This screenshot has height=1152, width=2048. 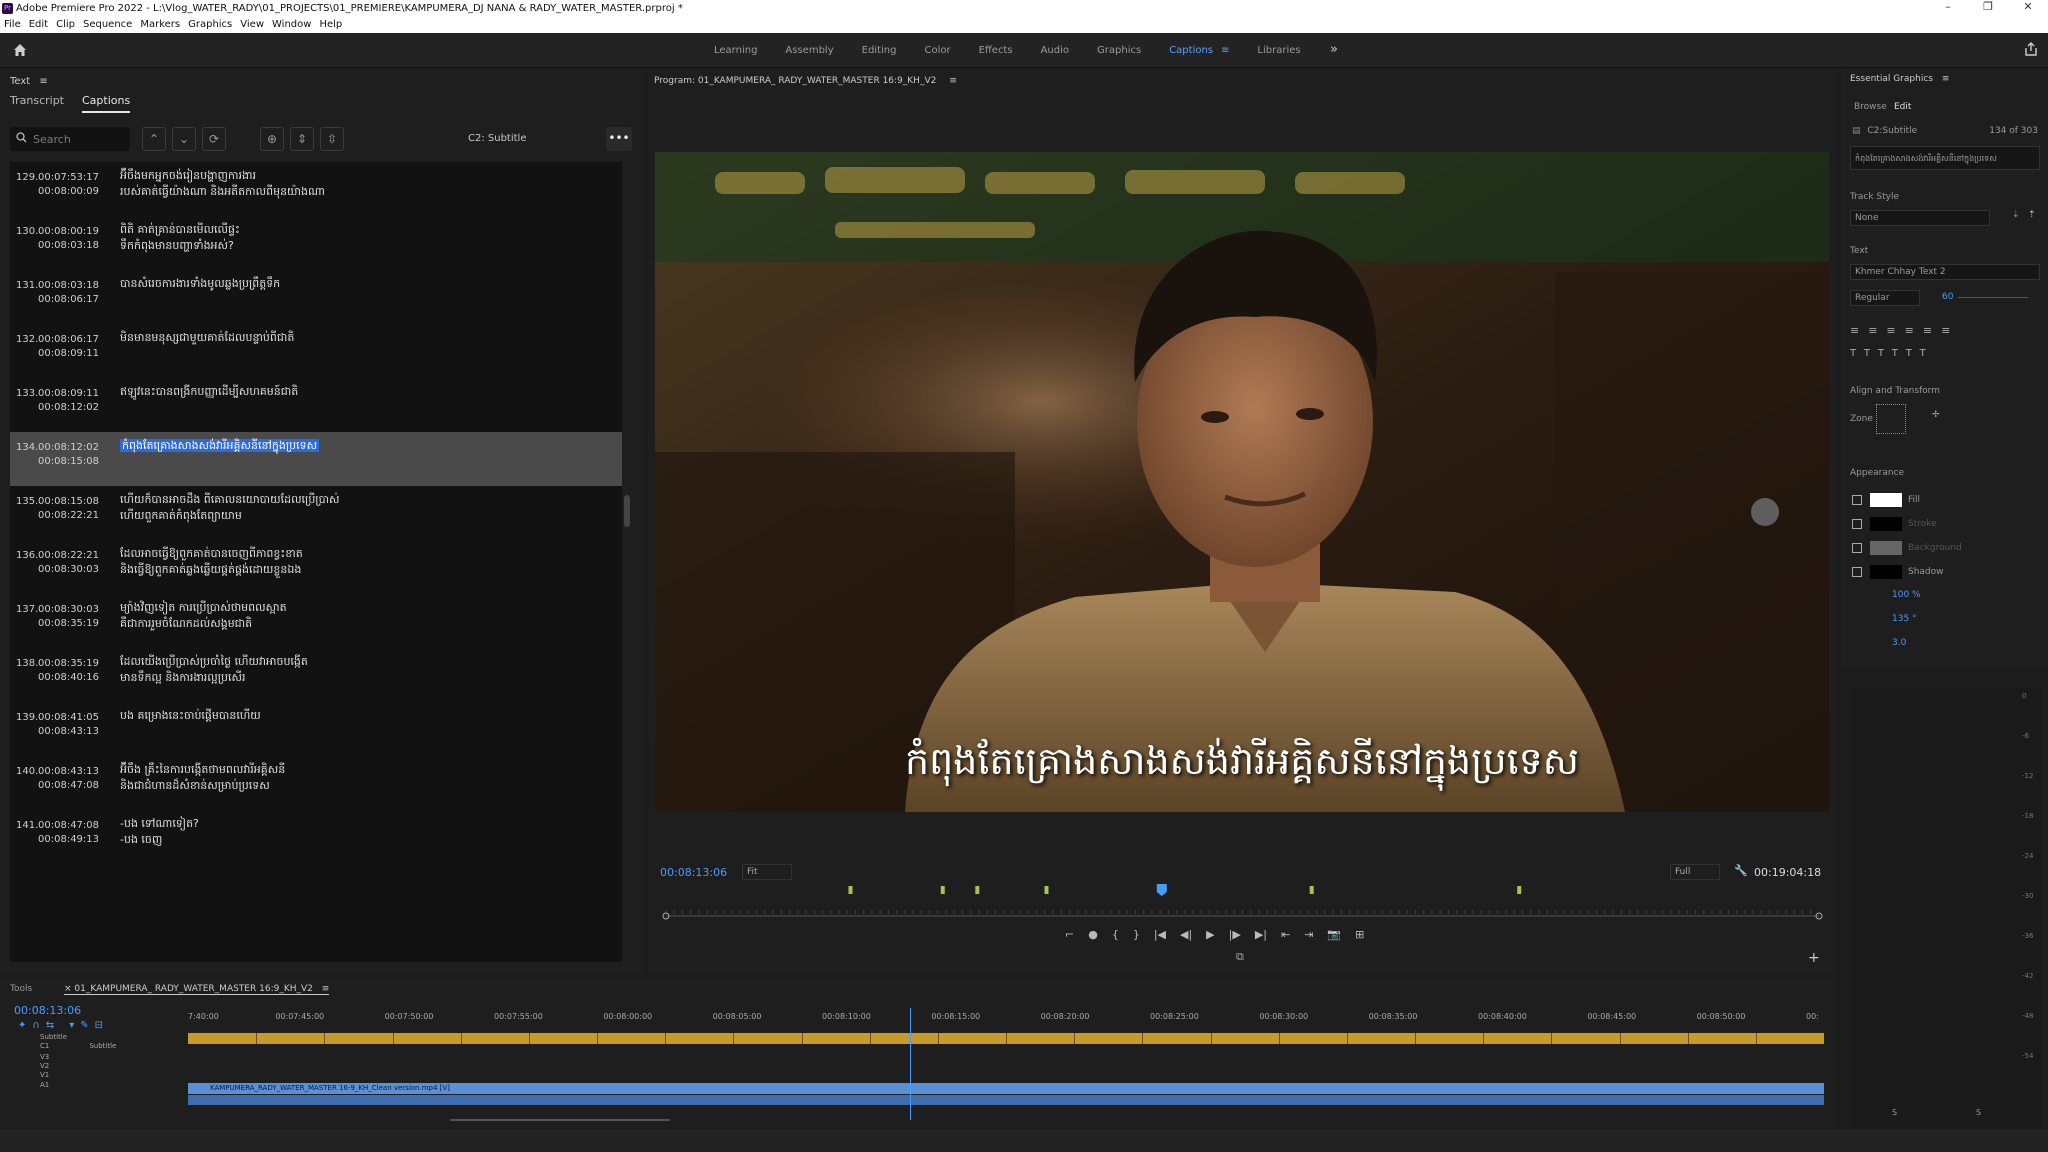 I want to click on tab-effects: Effects, so click(x=996, y=50).